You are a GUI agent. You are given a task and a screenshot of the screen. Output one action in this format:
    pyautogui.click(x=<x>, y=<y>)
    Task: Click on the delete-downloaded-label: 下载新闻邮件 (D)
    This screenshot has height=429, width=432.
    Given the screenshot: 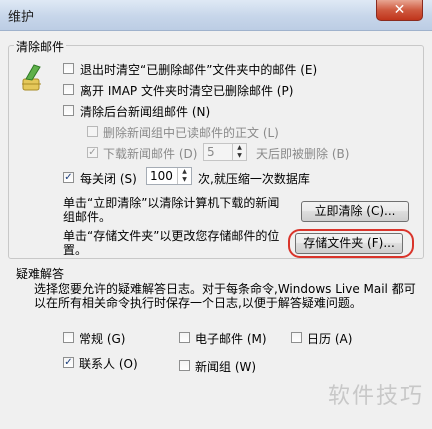 What is the action you would take?
    pyautogui.click(x=150, y=154)
    